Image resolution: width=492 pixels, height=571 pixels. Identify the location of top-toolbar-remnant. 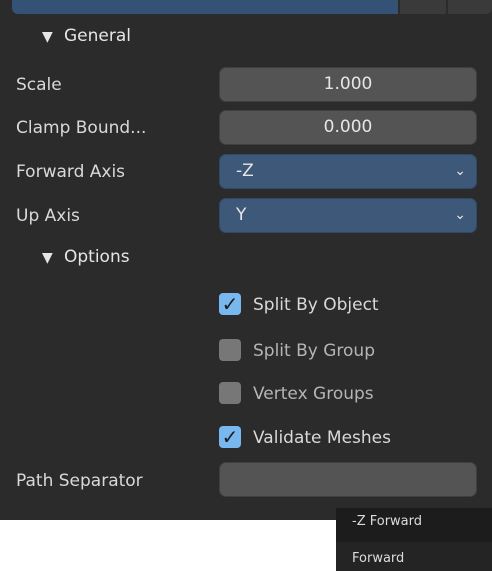
(252, 7).